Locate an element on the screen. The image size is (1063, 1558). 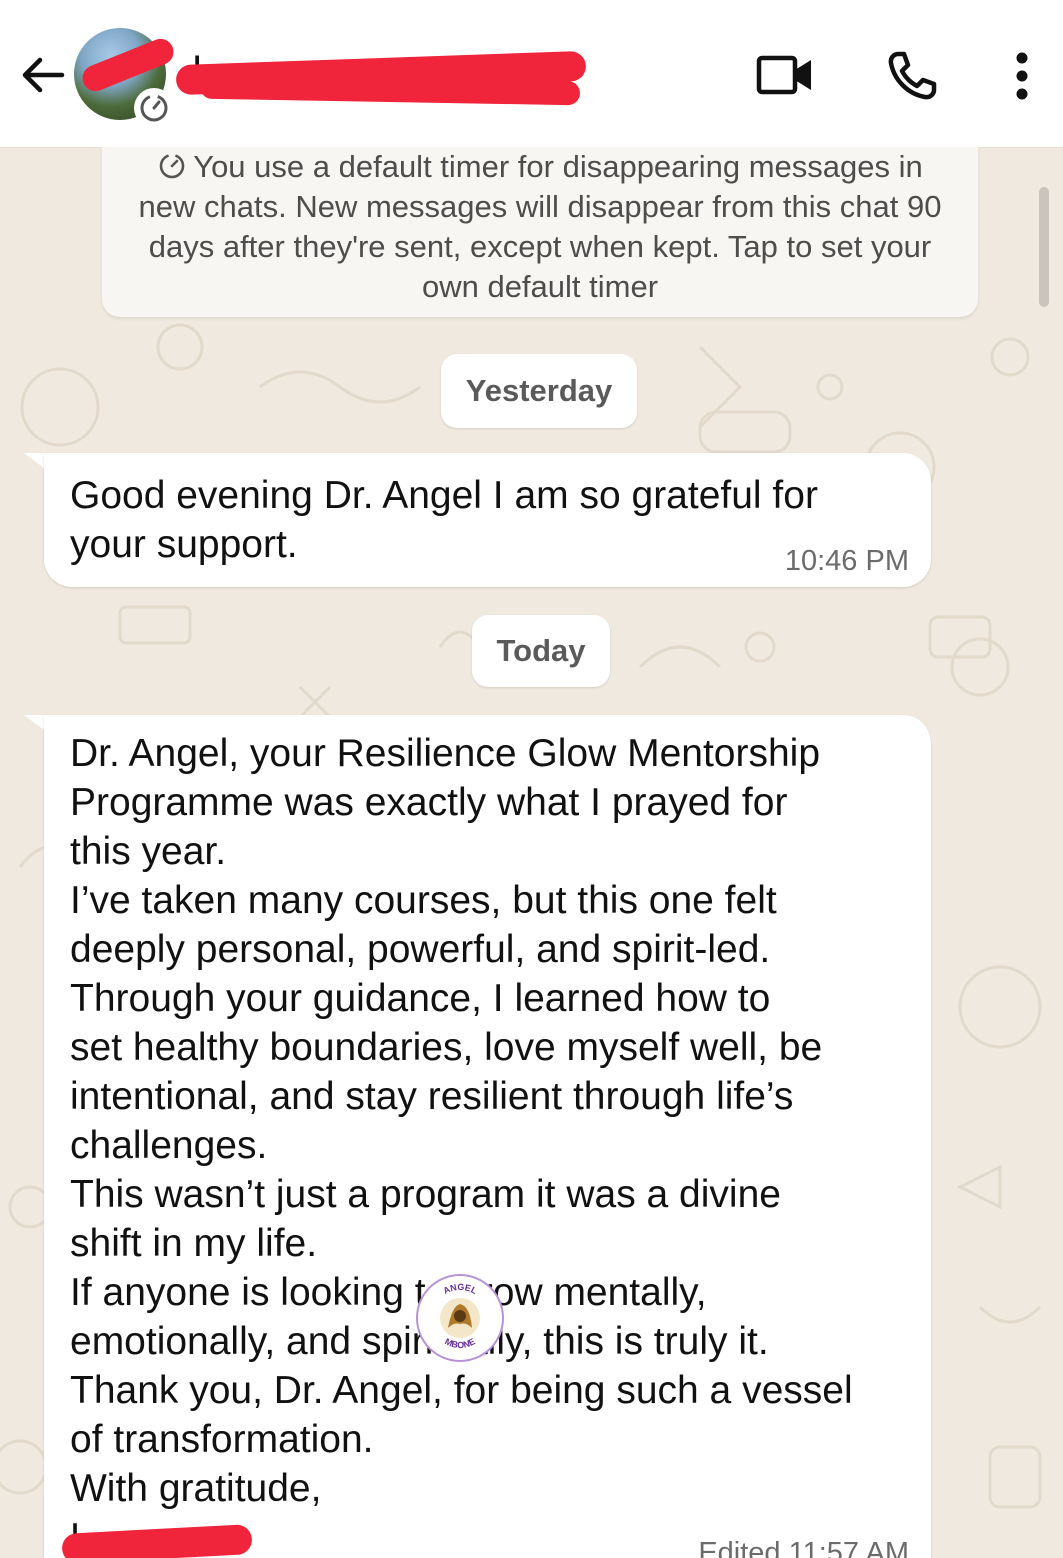
date-label: Yesterday is located at coordinates (539, 390).